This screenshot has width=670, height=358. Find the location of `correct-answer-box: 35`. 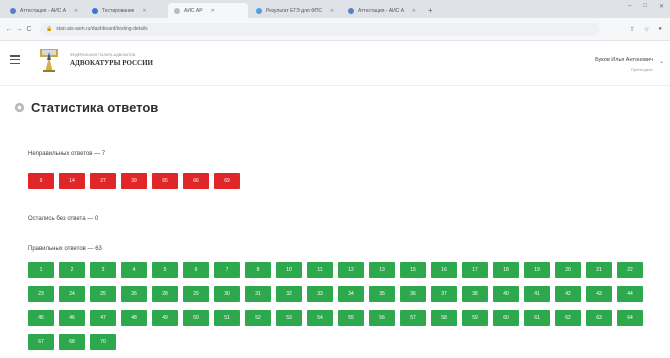

correct-answer-box: 35 is located at coordinates (382, 294).